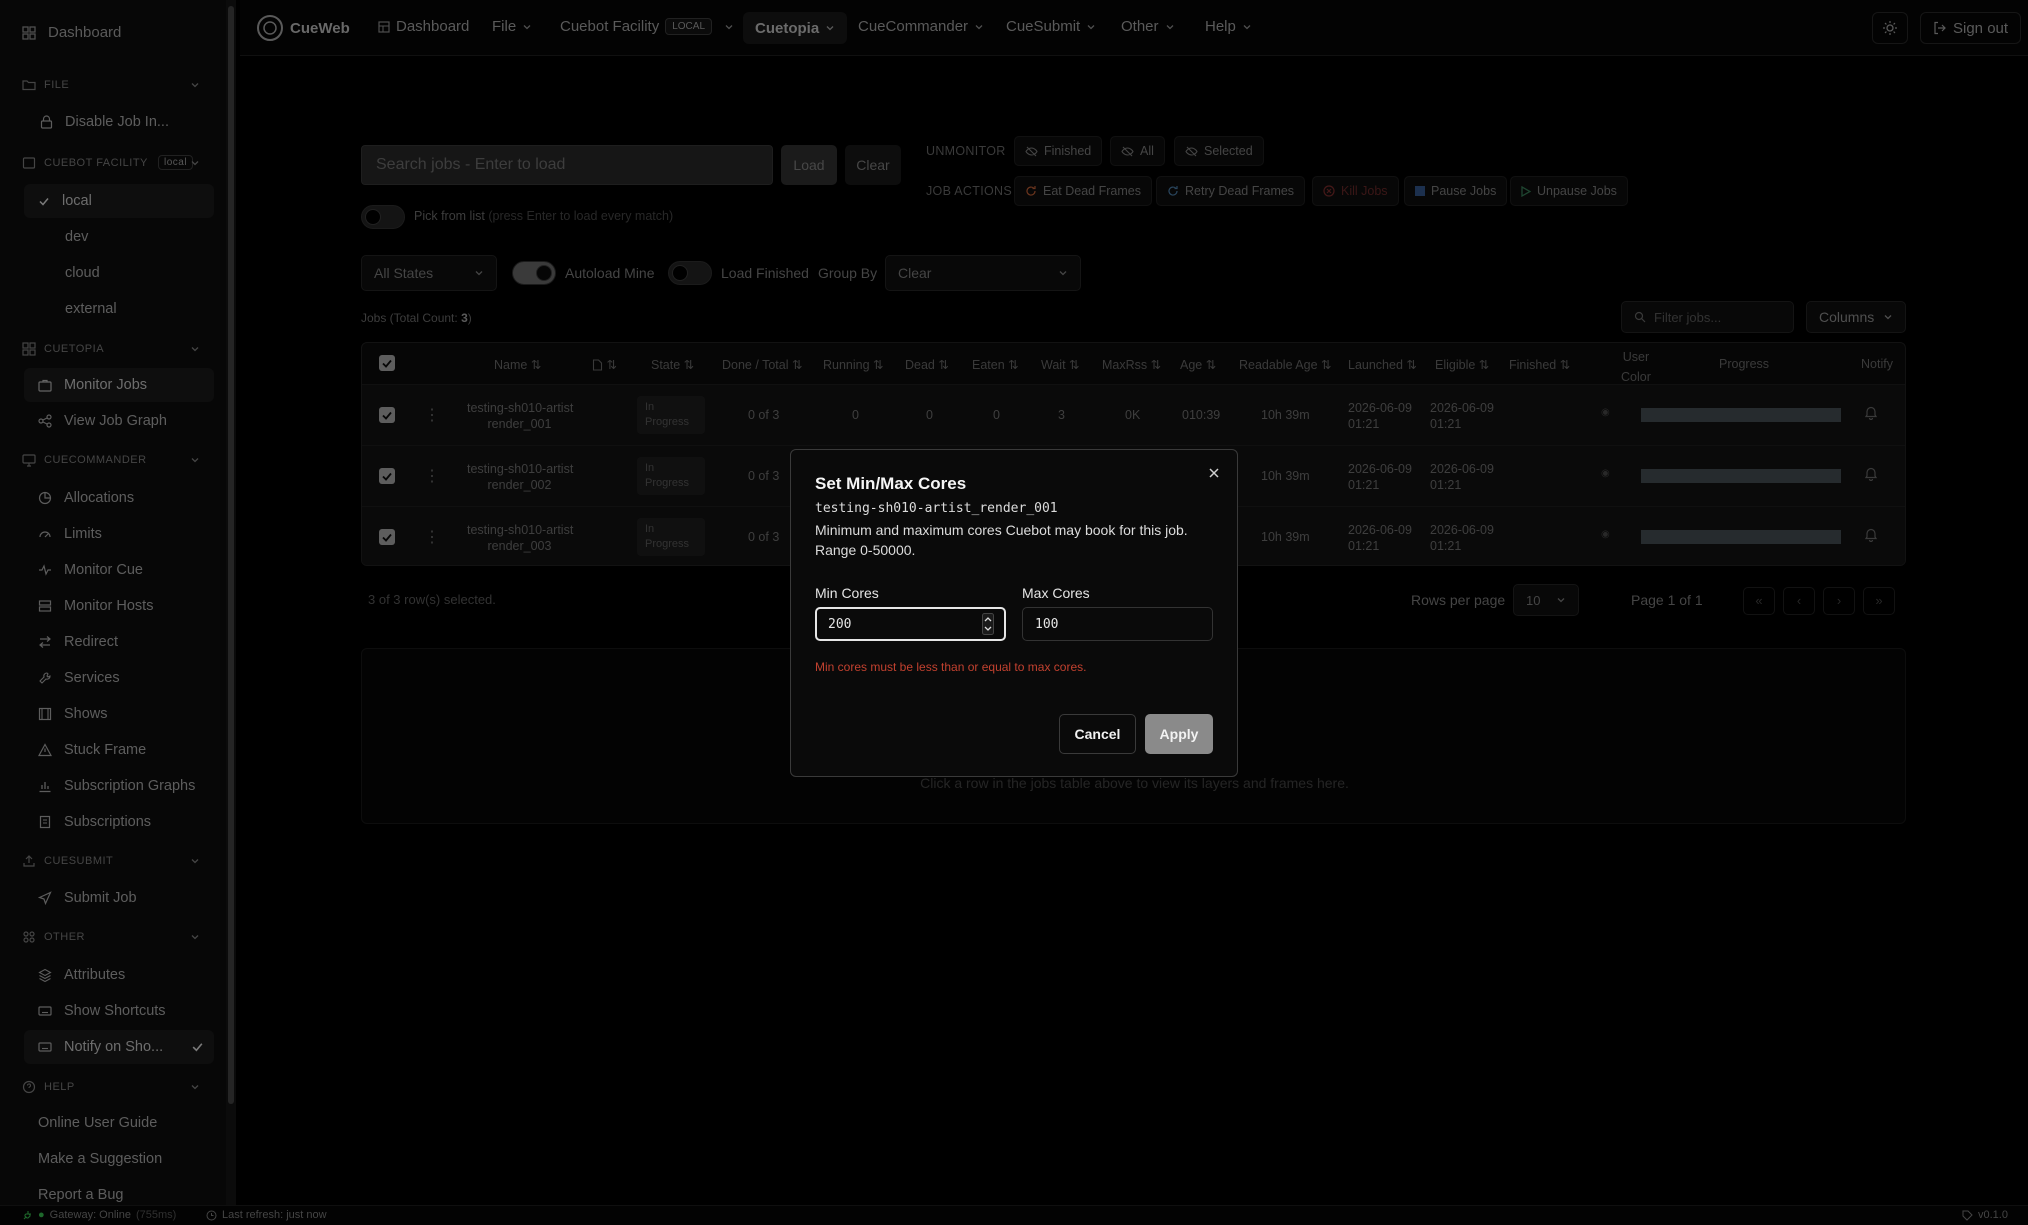  What do you see at coordinates (988, 624) in the screenshot?
I see `number-stepper-icon` at bounding box center [988, 624].